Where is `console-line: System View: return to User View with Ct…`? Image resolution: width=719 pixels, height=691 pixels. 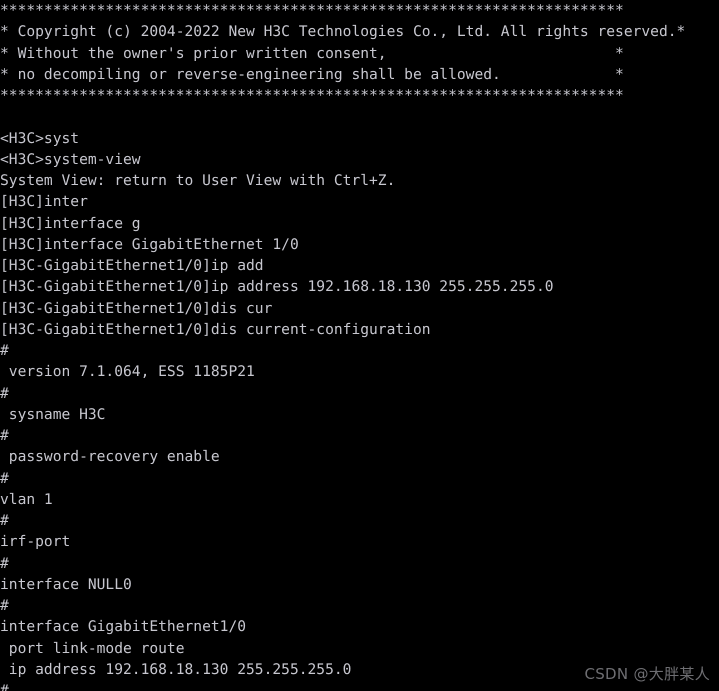
console-line: System View: return to User View with Ct… is located at coordinates (198, 180).